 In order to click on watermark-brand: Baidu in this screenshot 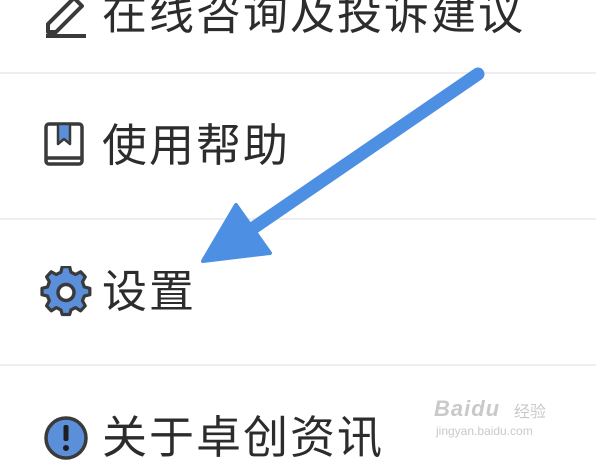, I will do `click(467, 408)`.